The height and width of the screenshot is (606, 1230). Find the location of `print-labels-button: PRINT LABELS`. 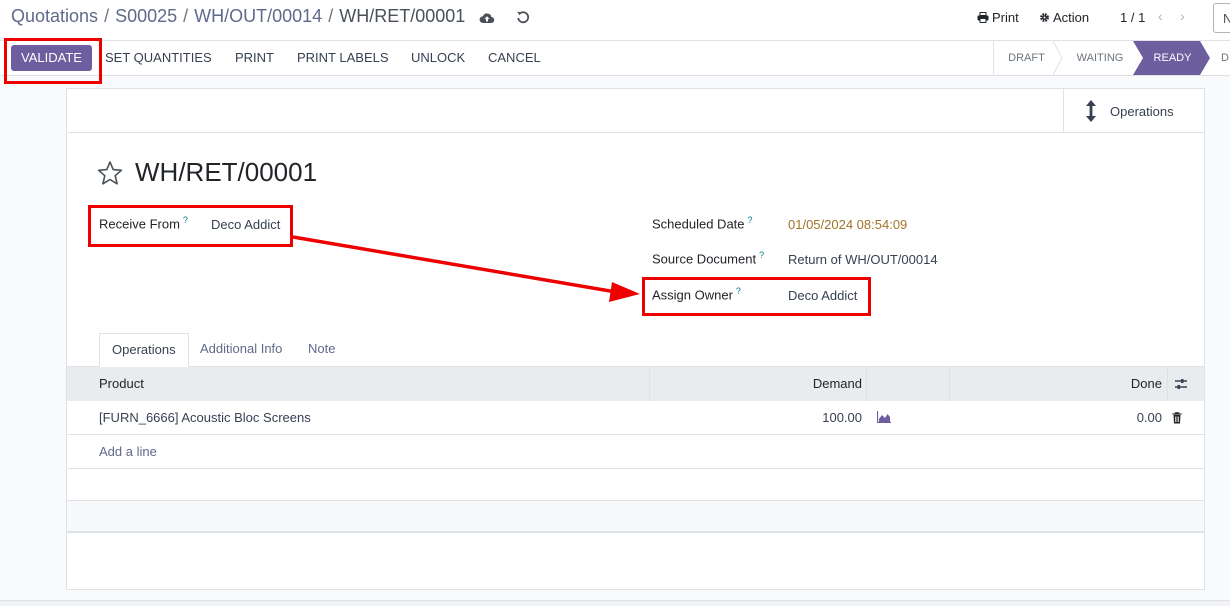

print-labels-button: PRINT LABELS is located at coordinates (343, 57).